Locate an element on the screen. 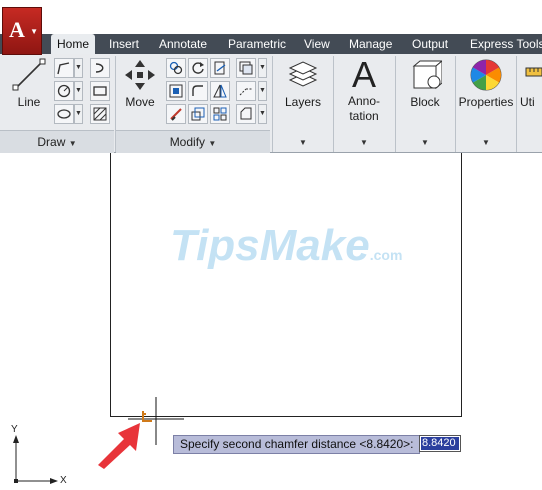 Image resolution: width=542 pixels, height=490 pixels. line-tool-button: Line is located at coordinates (29, 84).